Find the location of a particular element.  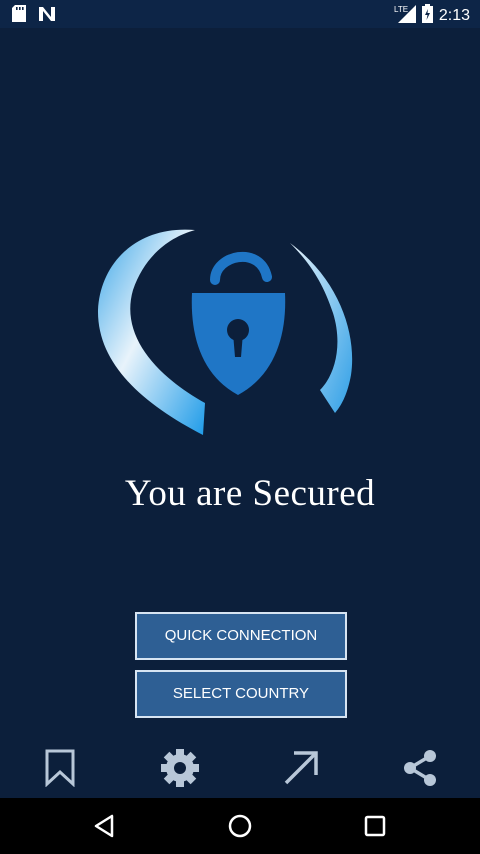

system-nav-bar is located at coordinates (240, 826).